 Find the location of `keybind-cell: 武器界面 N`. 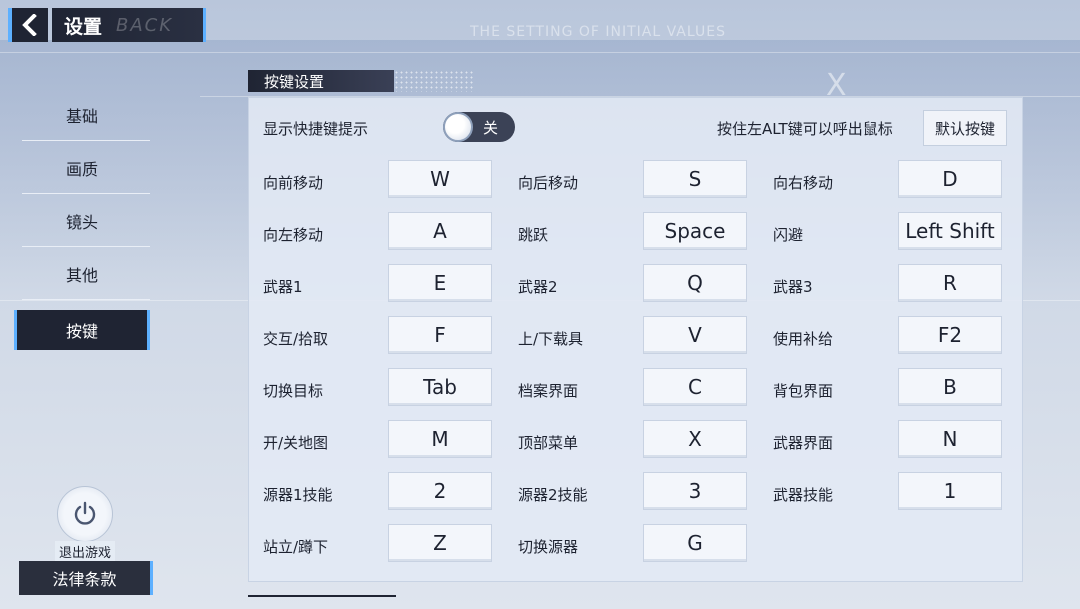

keybind-cell: 武器界面 N is located at coordinates (881, 440).